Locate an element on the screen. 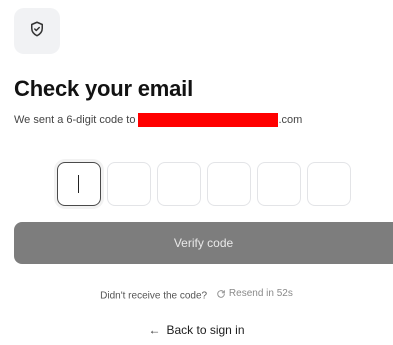 The width and height of the screenshot is (393, 345). verify-code-button: Verify code is located at coordinates (203, 243).